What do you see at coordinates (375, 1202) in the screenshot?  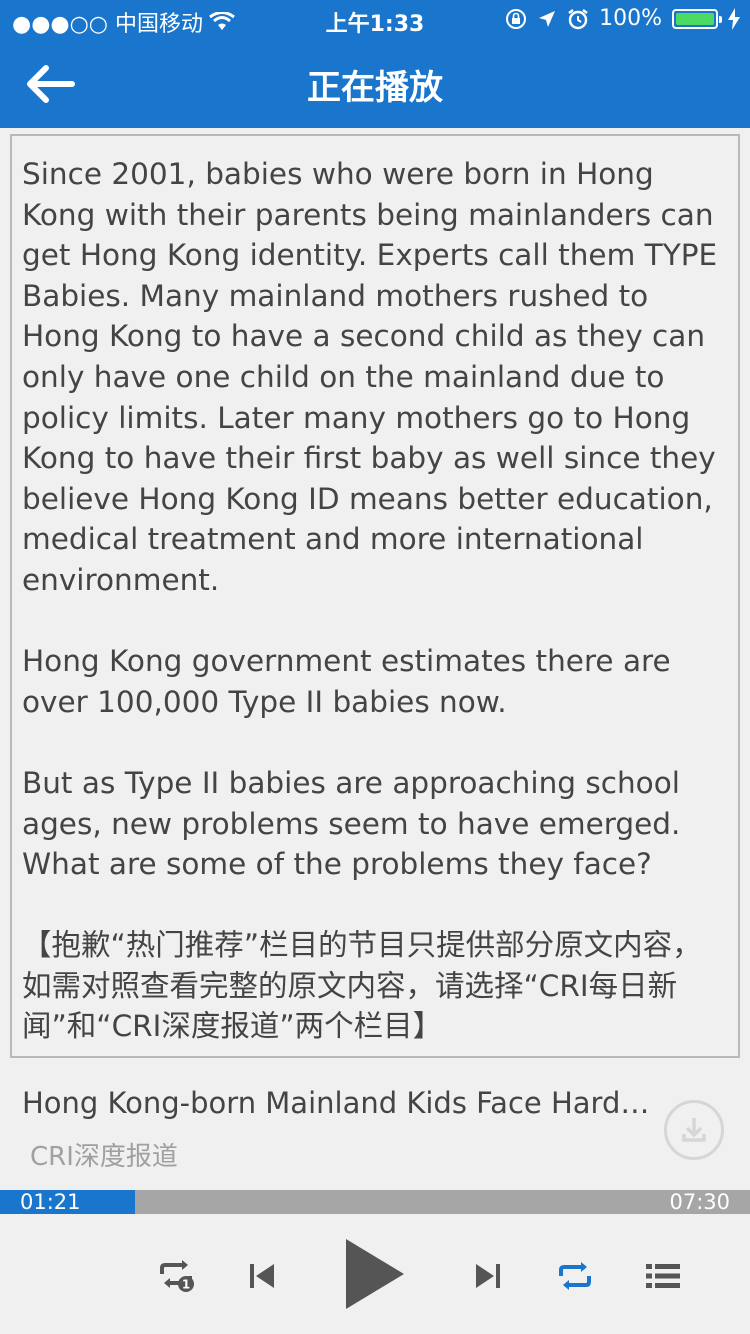 I see `progress-bar` at bounding box center [375, 1202].